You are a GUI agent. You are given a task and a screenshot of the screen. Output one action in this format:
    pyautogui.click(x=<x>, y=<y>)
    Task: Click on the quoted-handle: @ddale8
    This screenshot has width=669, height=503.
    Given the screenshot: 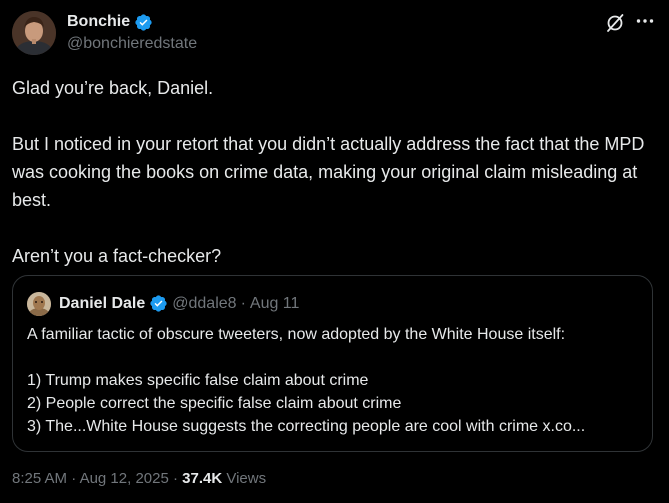 What is the action you would take?
    pyautogui.click(x=204, y=304)
    